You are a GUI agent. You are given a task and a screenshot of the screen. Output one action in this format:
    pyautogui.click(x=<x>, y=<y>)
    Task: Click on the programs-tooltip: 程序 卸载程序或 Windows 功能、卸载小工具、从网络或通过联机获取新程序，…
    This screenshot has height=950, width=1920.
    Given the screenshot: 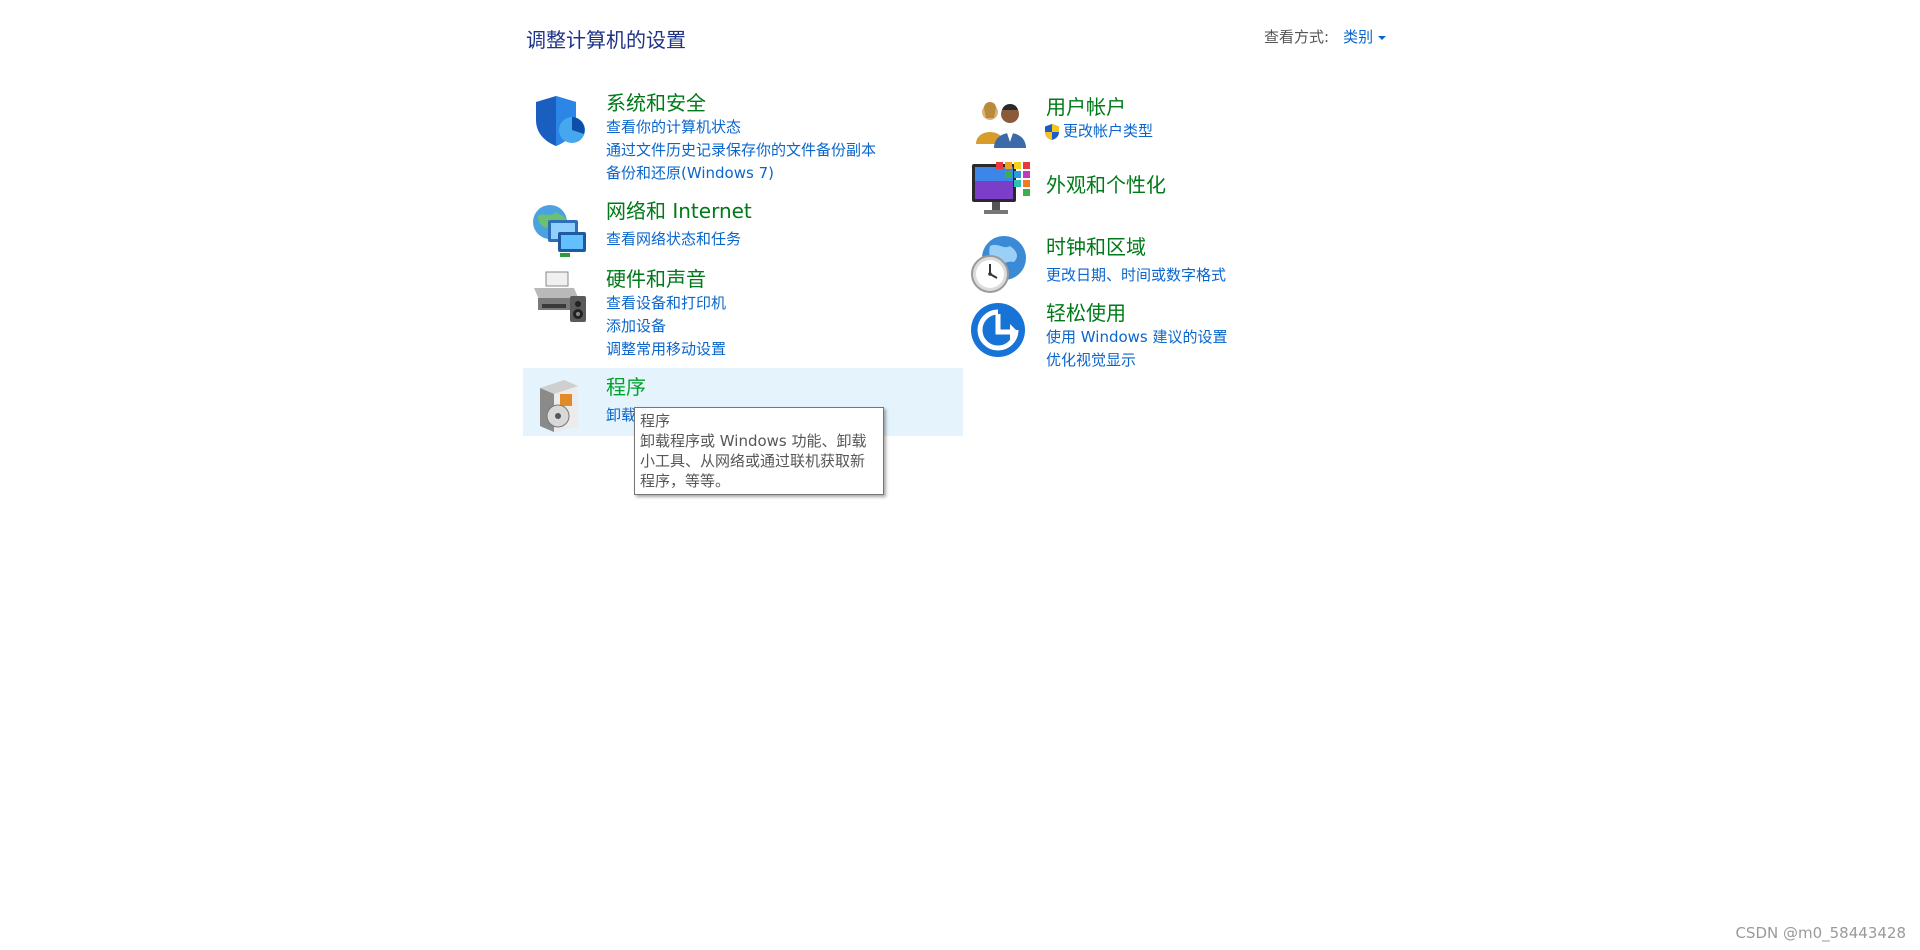 What is the action you would take?
    pyautogui.click(x=759, y=451)
    